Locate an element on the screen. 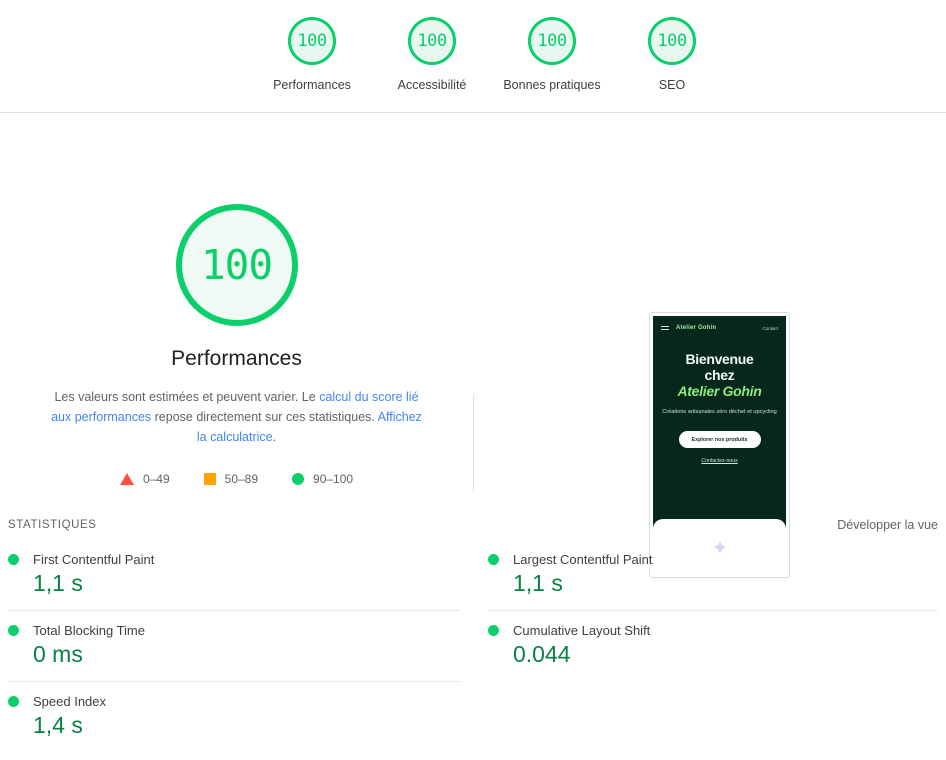 The height and width of the screenshot is (760, 946). performance-score-gauge-icon: 100 is located at coordinates (236, 265).